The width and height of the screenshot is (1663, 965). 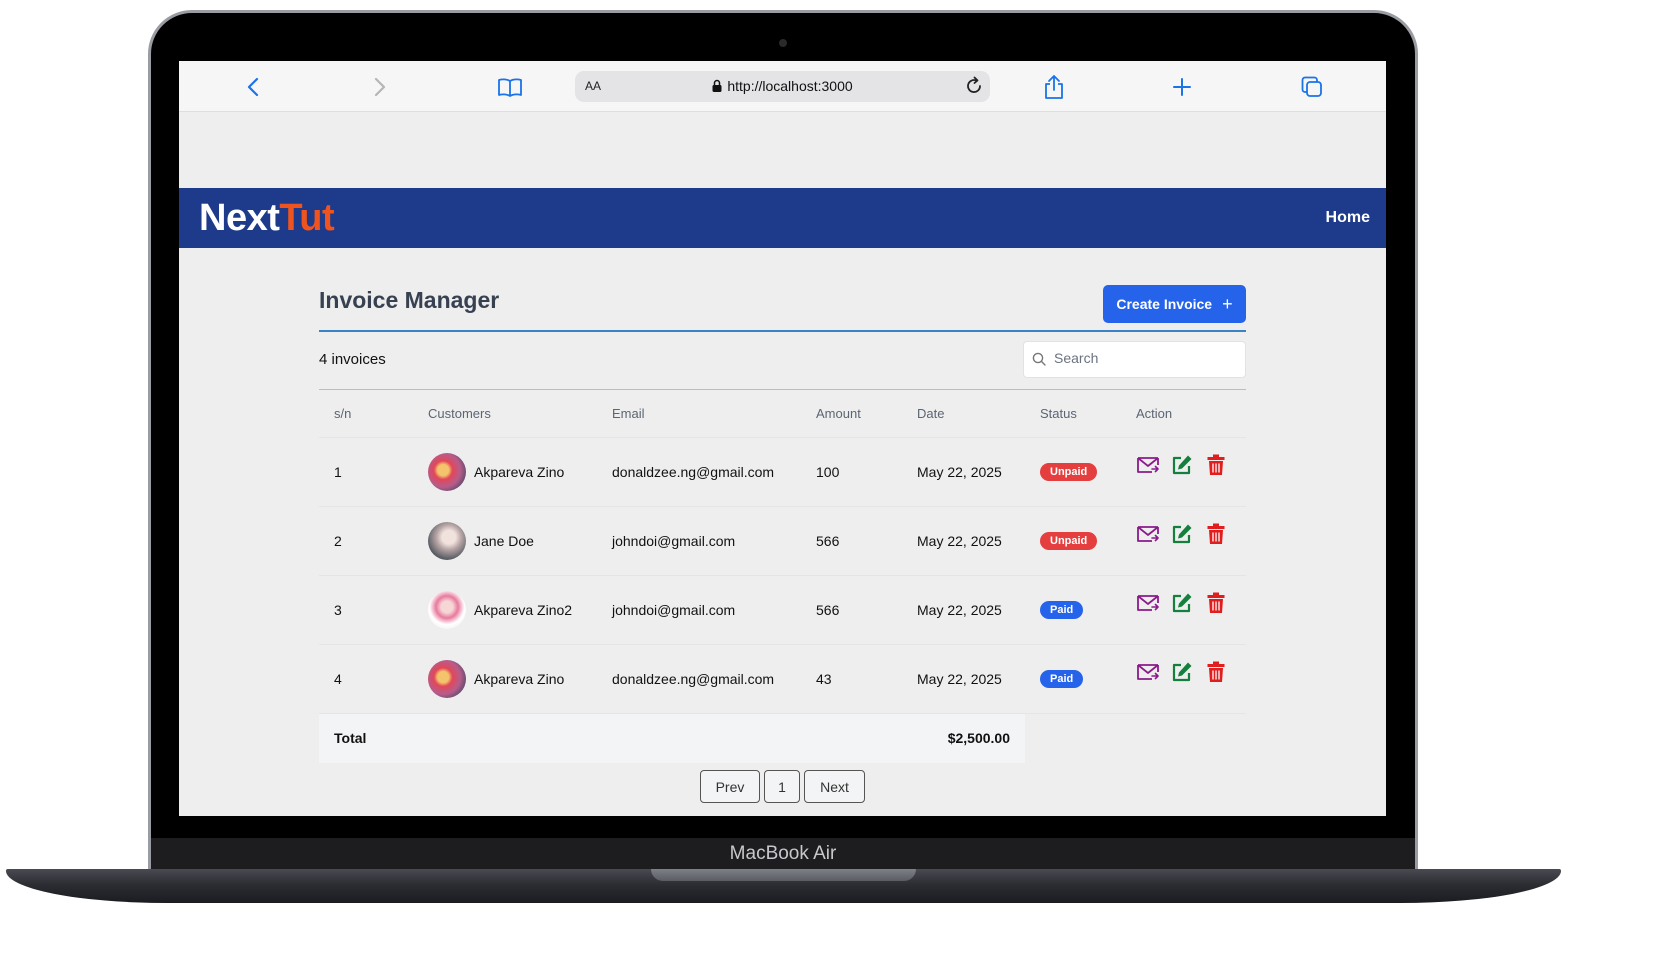 I want to click on title-divider, so click(x=782, y=331).